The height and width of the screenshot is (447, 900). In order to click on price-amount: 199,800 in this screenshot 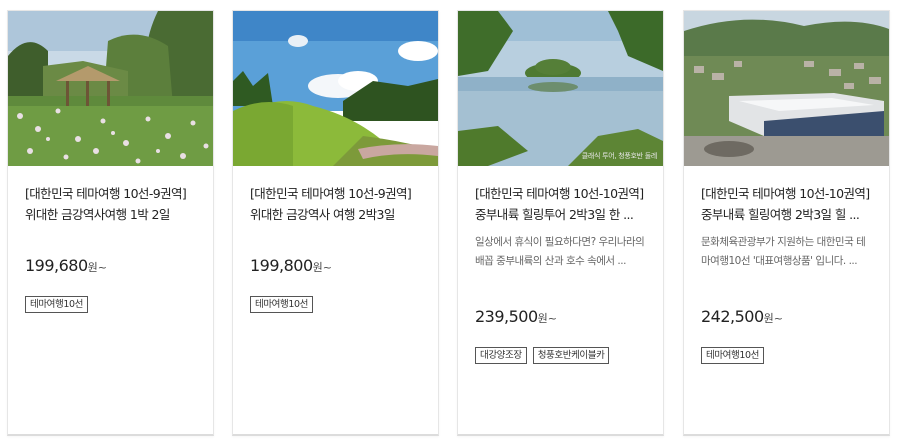, I will do `click(281, 265)`.